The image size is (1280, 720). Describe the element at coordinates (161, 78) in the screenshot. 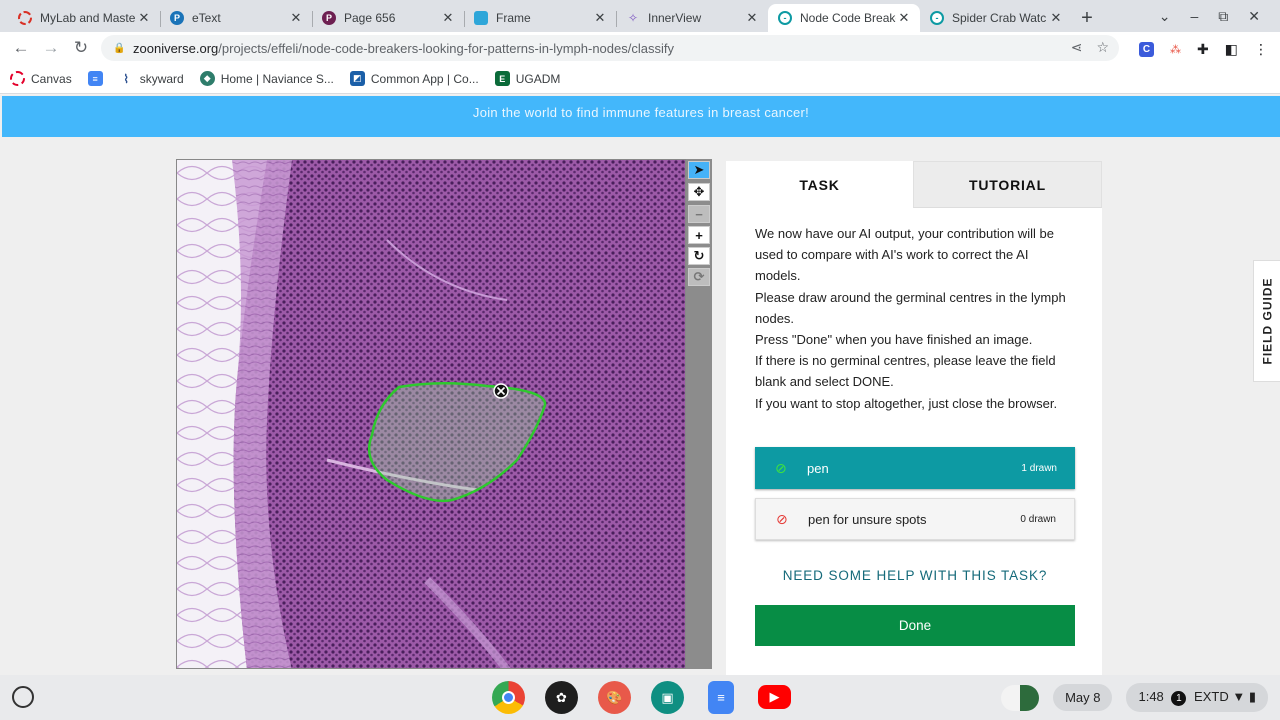

I see `bookmark-label: skyward` at that location.